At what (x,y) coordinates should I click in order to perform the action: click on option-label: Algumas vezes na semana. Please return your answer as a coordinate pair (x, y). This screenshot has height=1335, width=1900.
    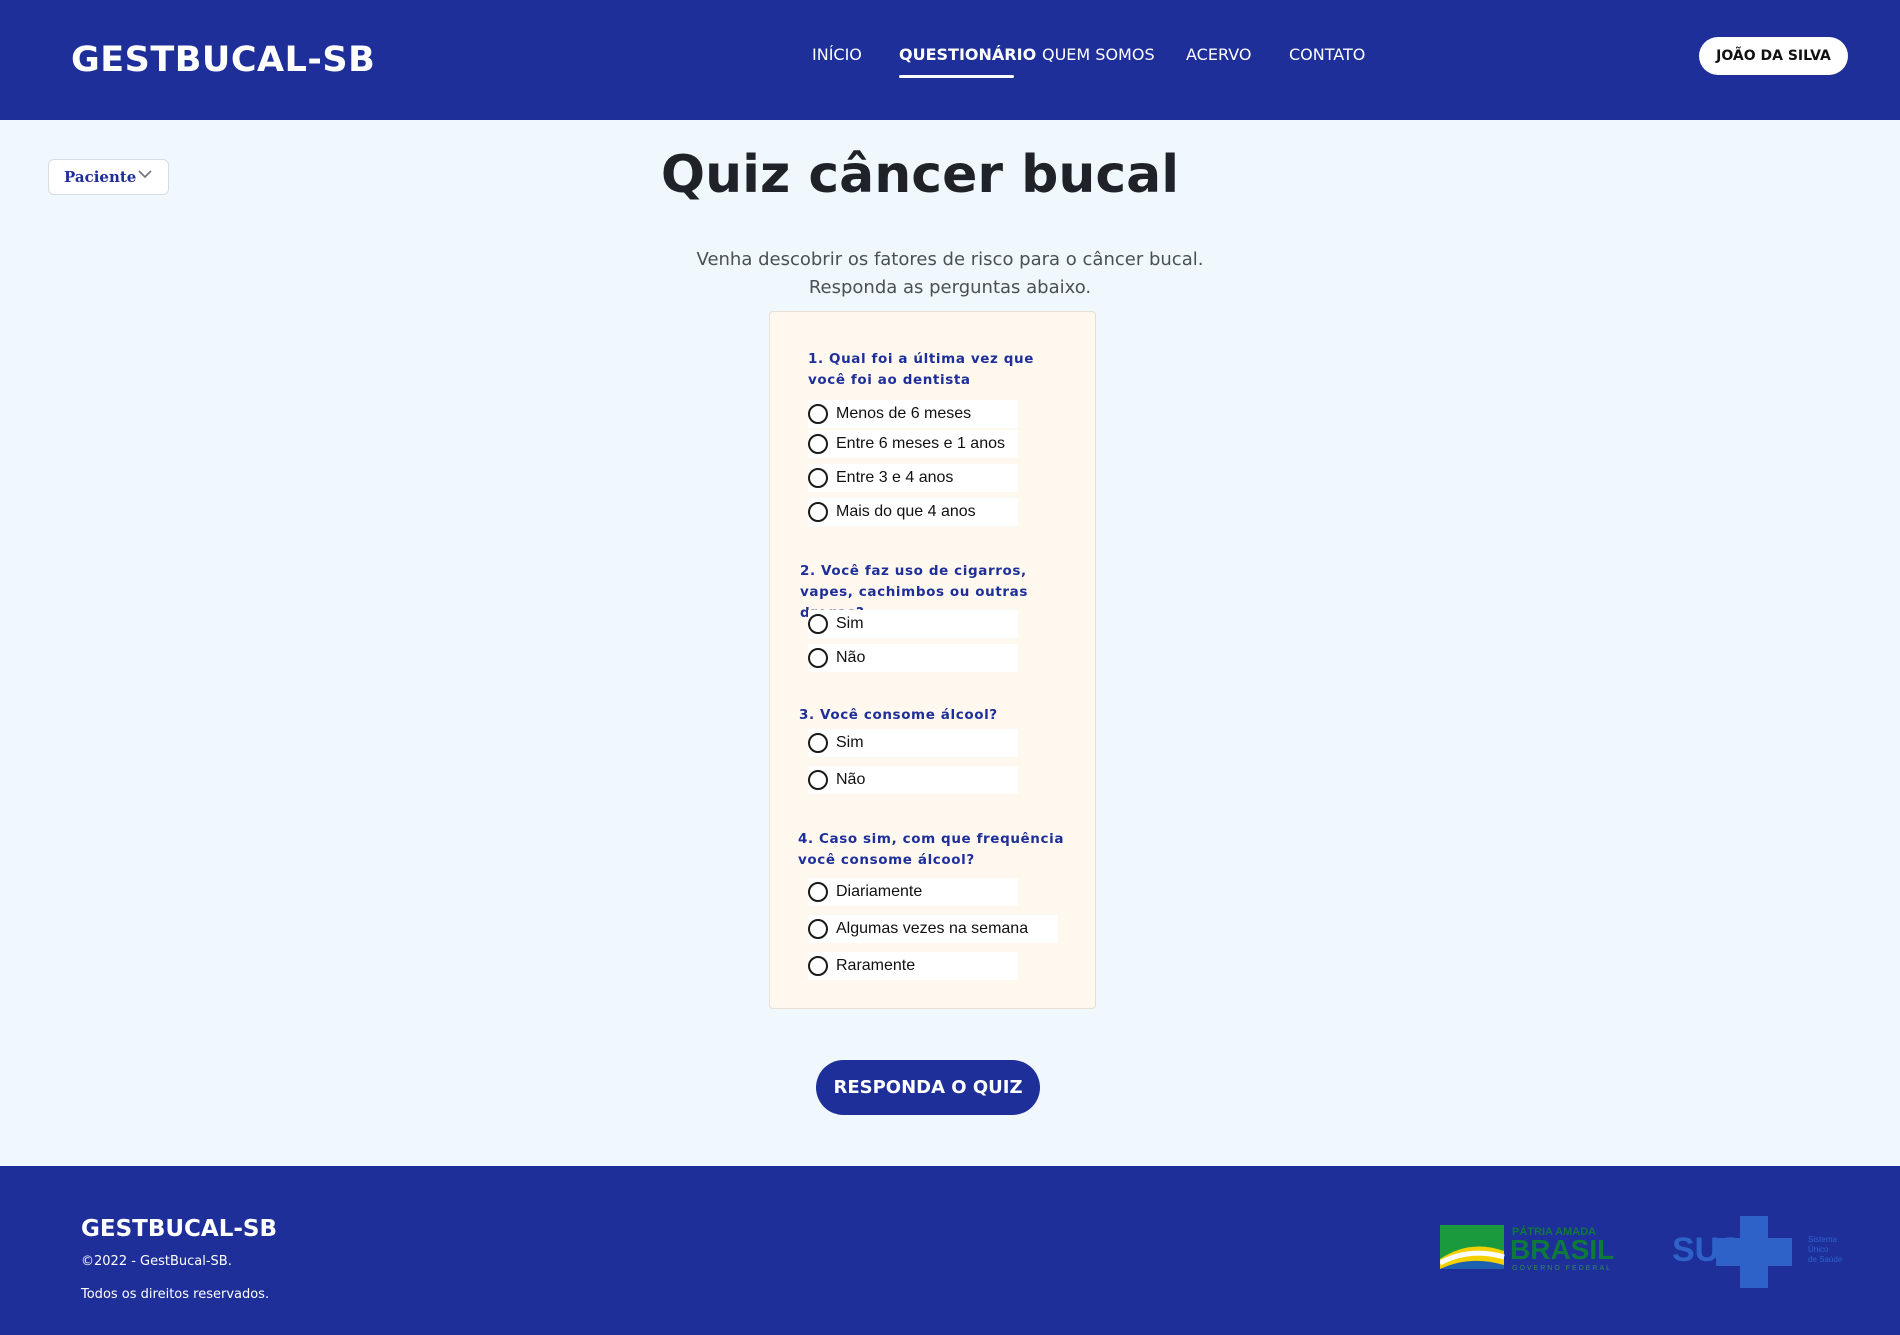
    Looking at the image, I should click on (932, 928).